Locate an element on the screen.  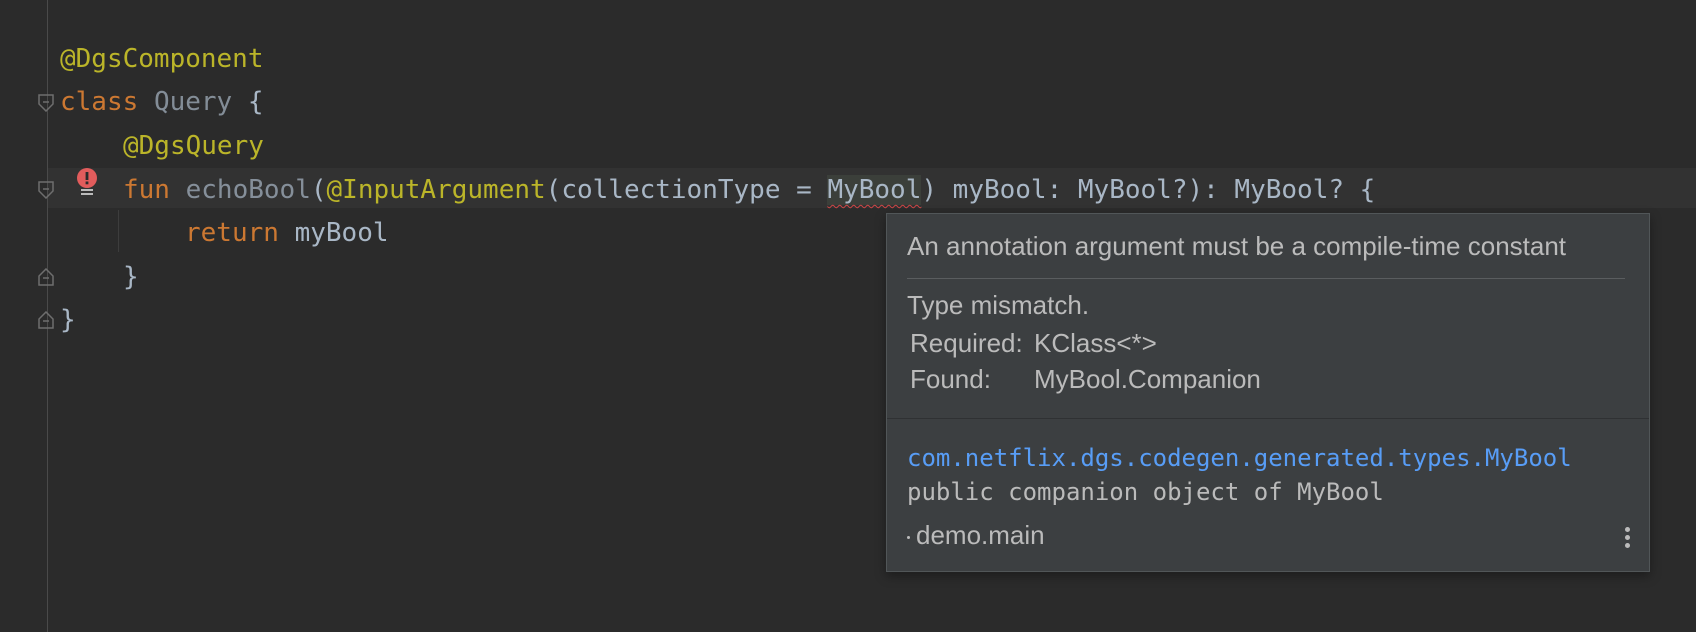
annotation-token: @DgsQuery is located at coordinates (193, 146).